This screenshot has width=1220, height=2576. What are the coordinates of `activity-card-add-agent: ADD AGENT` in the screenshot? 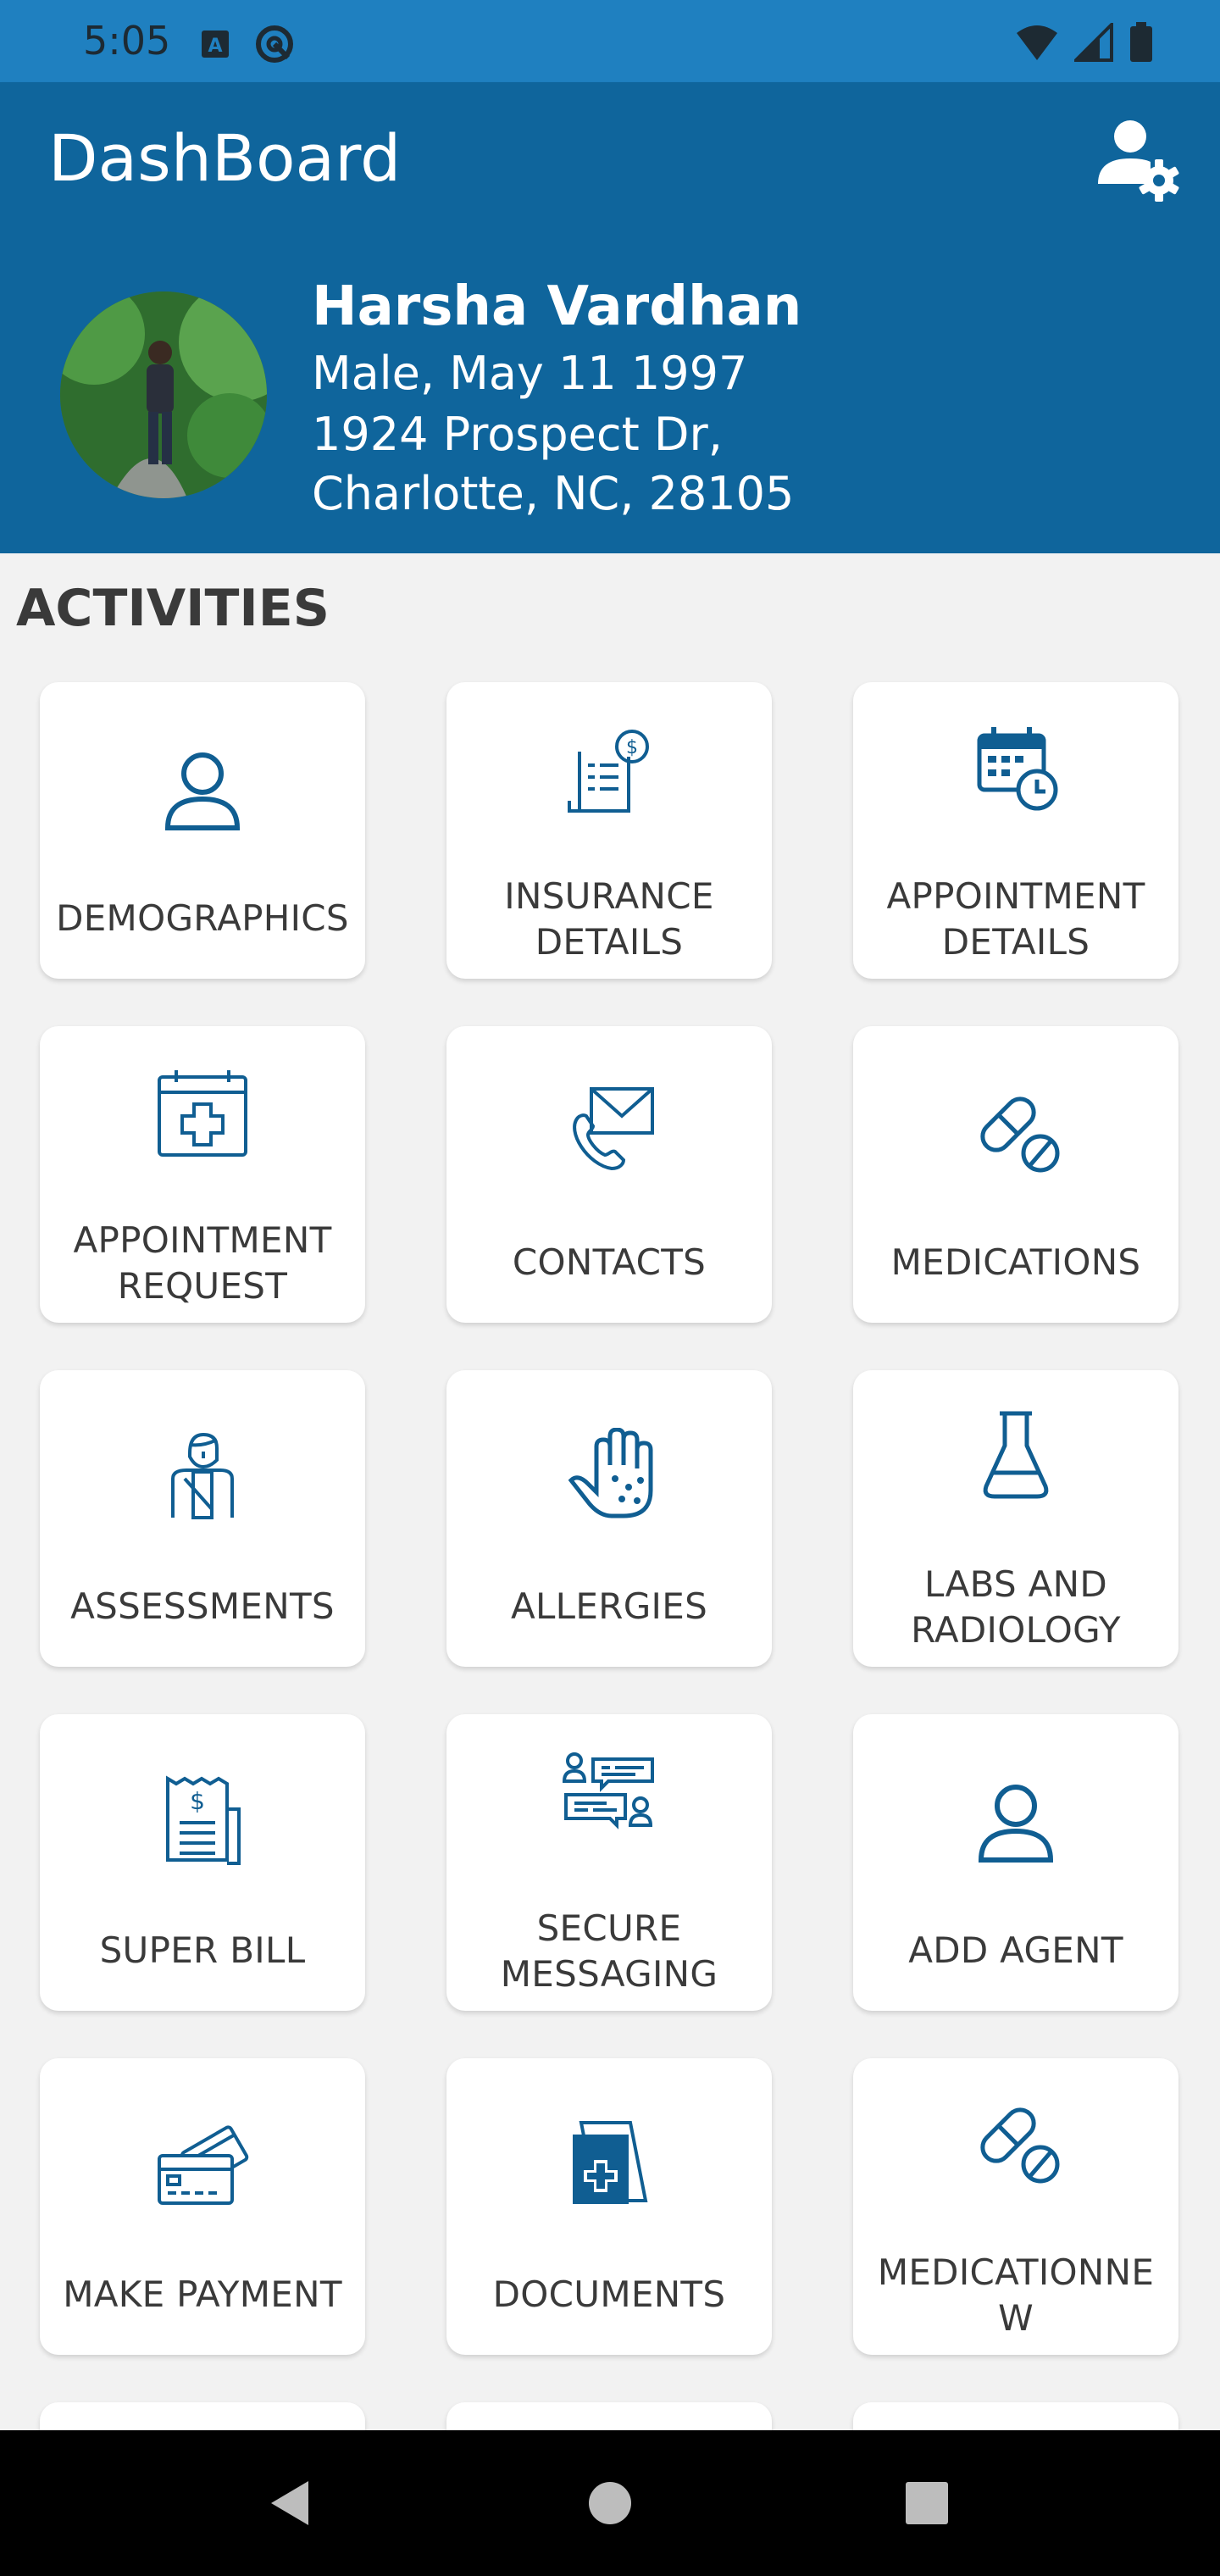 It's located at (1015, 1862).